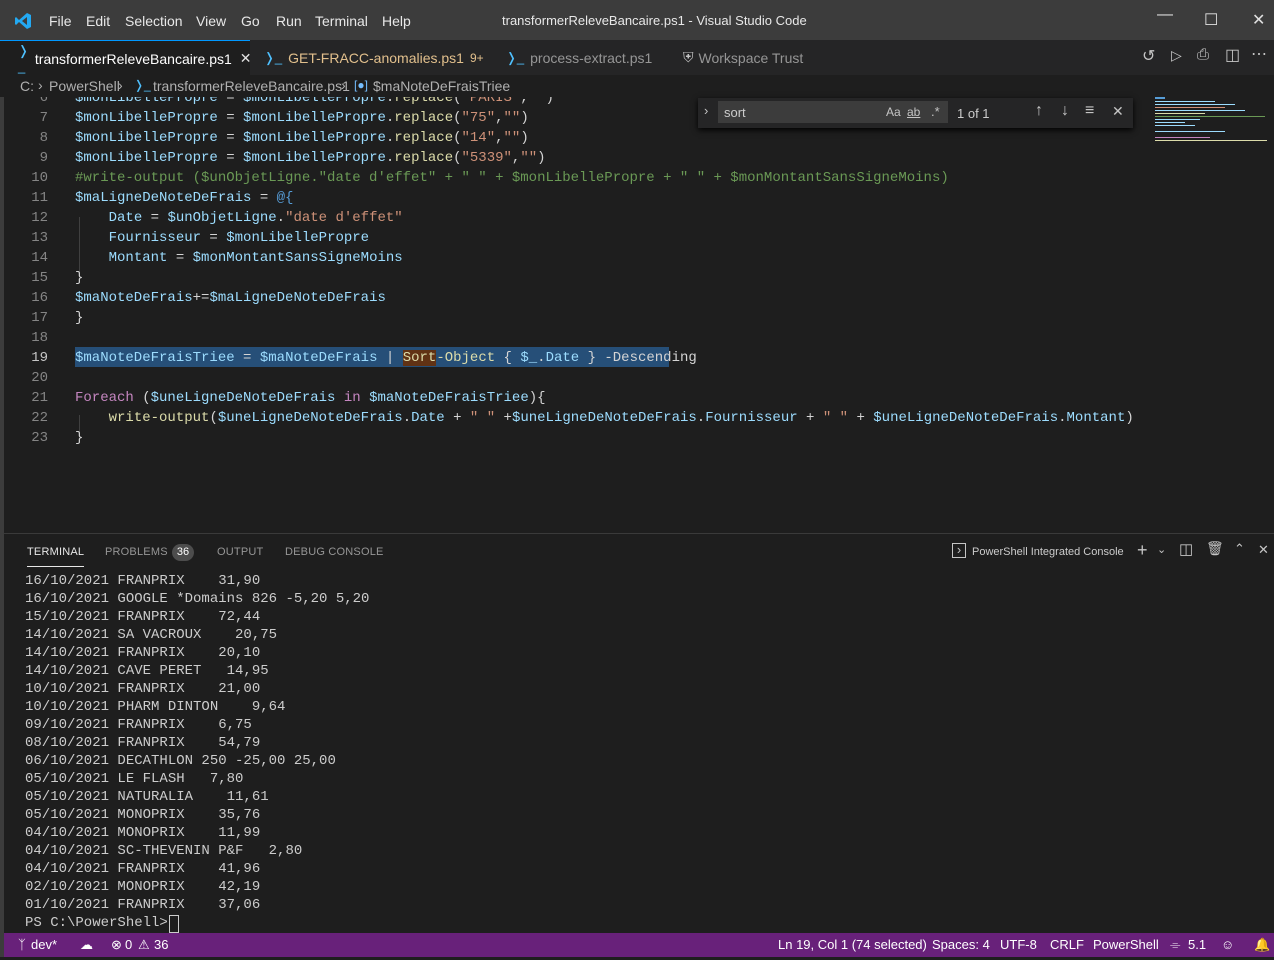 The height and width of the screenshot is (960, 1274). What do you see at coordinates (143, 833) in the screenshot?
I see `terminal-line: 04/10/2021 MONOPRIX 11,99` at bounding box center [143, 833].